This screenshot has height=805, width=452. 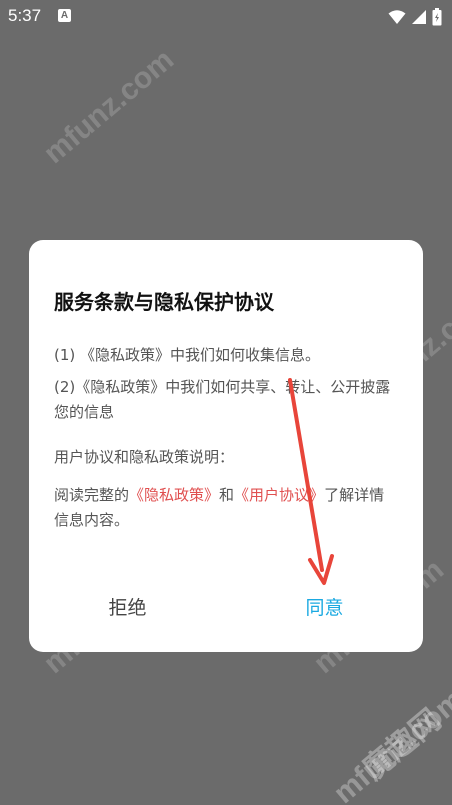 I want to click on wifi-icon, so click(x=397, y=16).